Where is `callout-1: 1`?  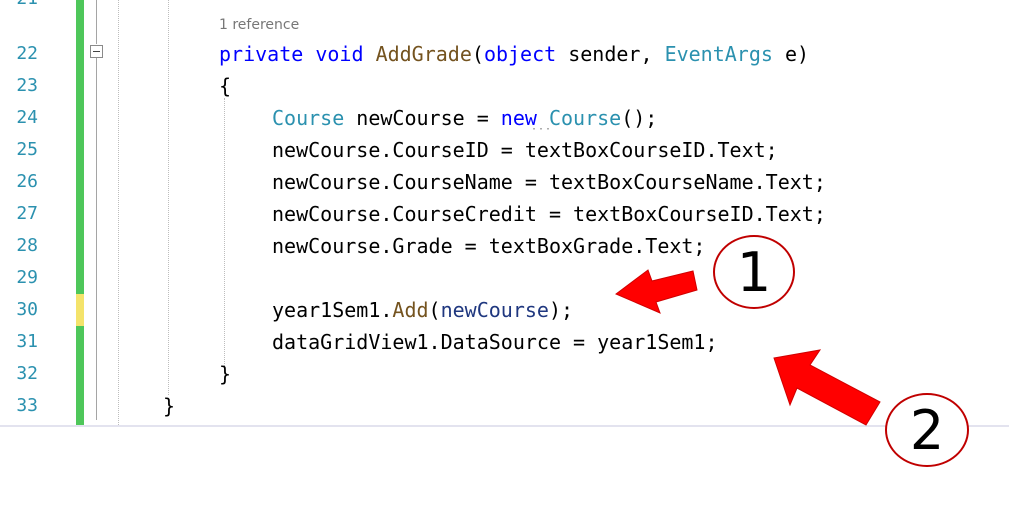 callout-1: 1 is located at coordinates (754, 272).